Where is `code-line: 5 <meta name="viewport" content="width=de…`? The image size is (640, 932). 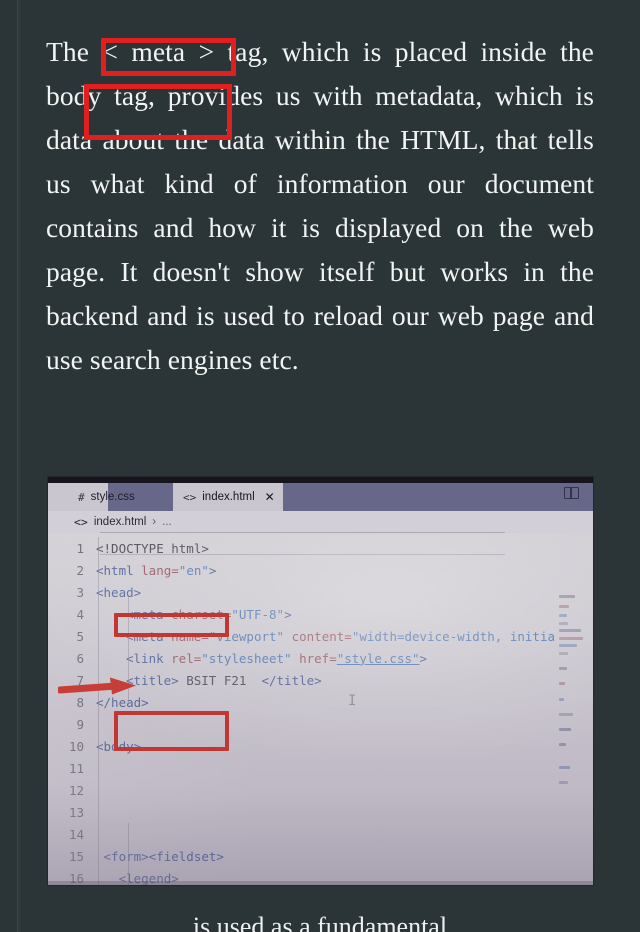
code-line: 5 <meta name="viewport" content="width=de… is located at coordinates (301, 636).